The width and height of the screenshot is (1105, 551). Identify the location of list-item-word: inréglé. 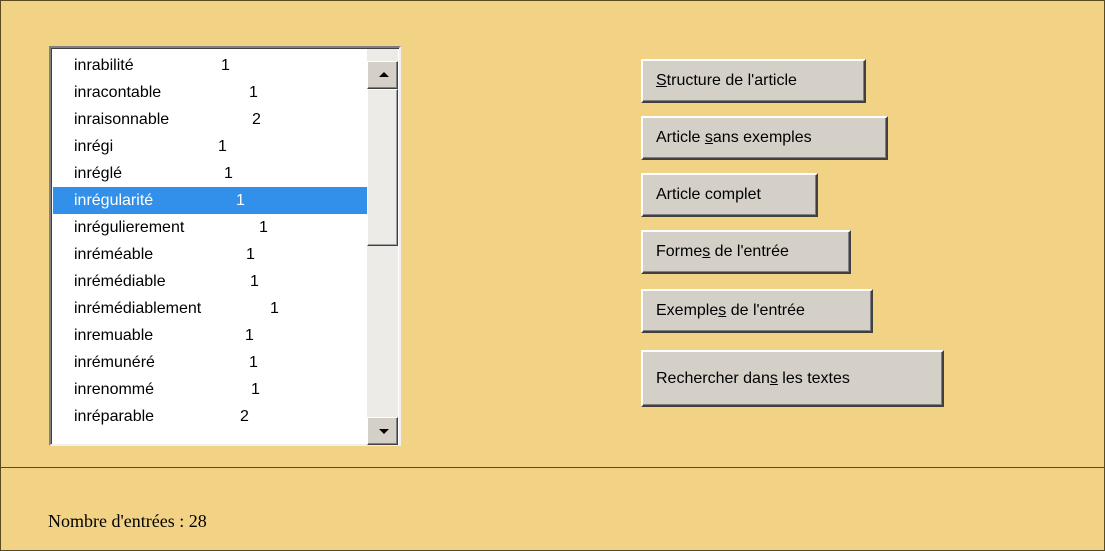
(98, 173).